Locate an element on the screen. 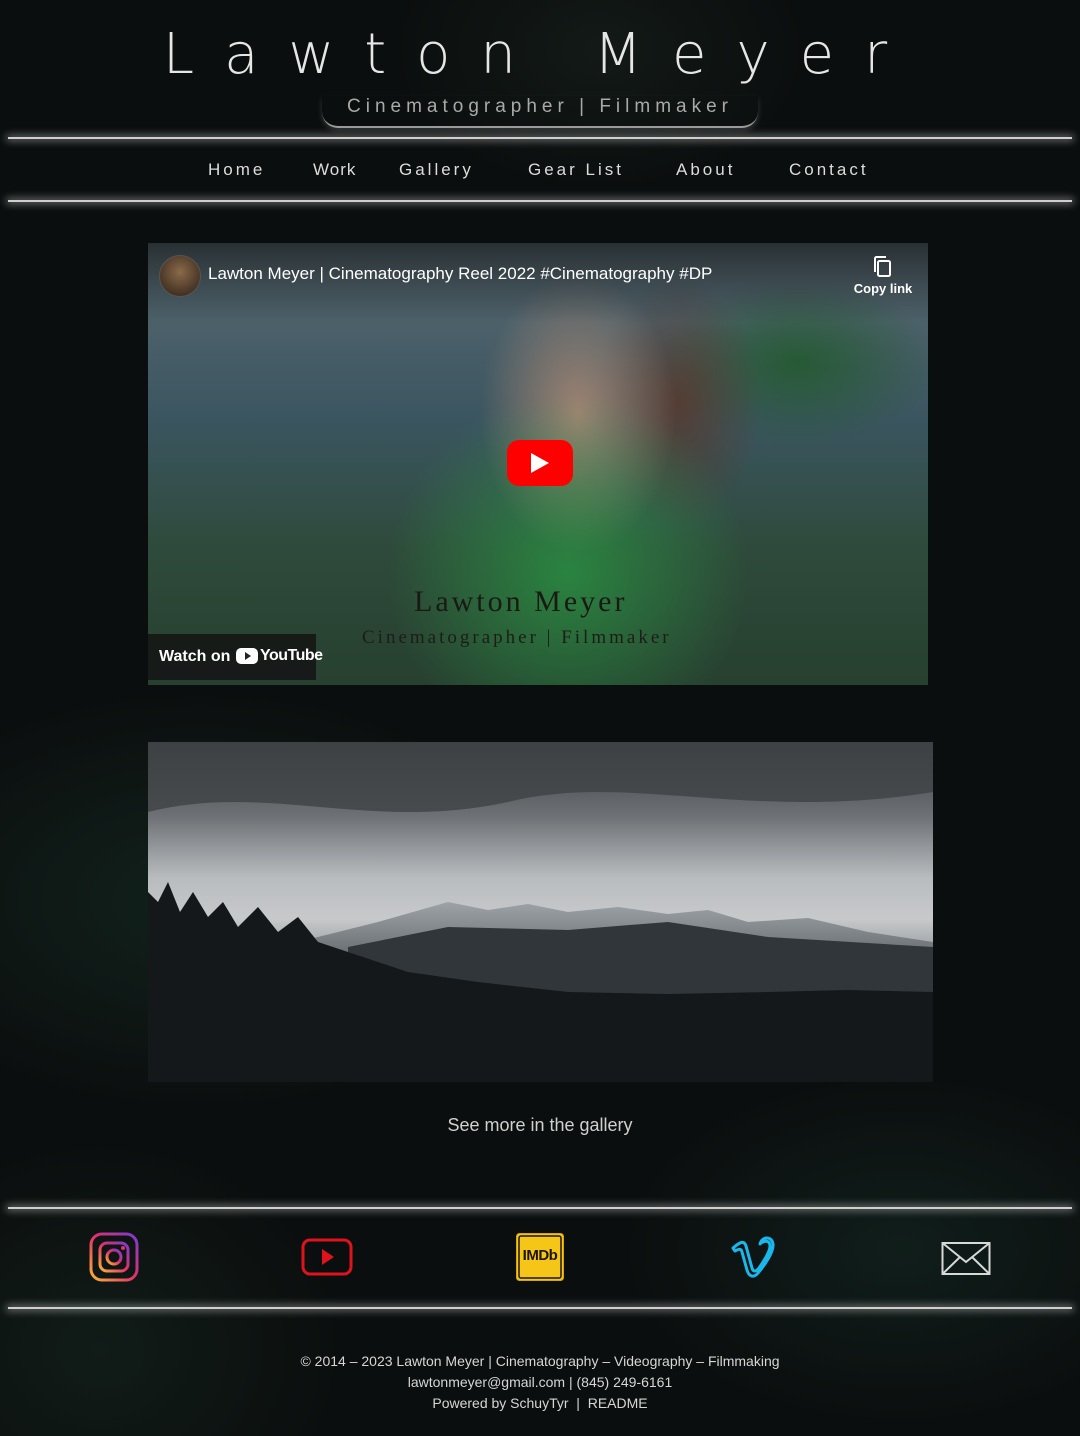  nav-item-work: Work is located at coordinates (334, 170).